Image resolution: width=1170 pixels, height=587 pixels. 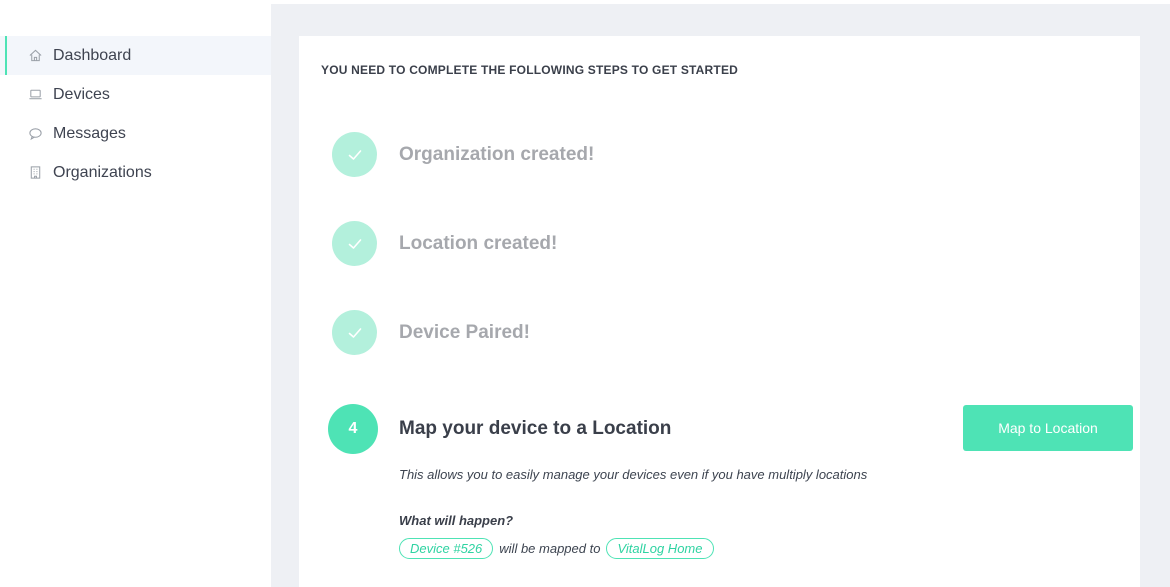 What do you see at coordinates (497, 154) in the screenshot?
I see `step-title: Organization created!` at bounding box center [497, 154].